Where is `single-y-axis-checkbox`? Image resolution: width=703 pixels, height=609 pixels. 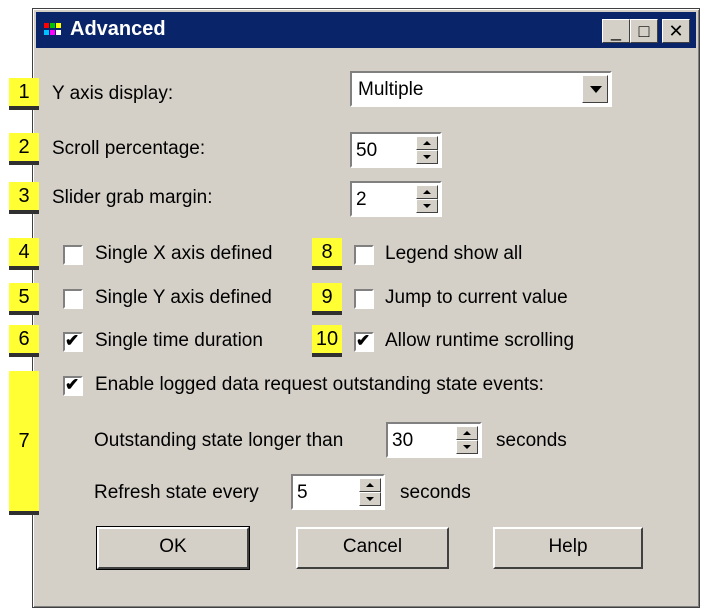
single-y-axis-checkbox is located at coordinates (73, 299).